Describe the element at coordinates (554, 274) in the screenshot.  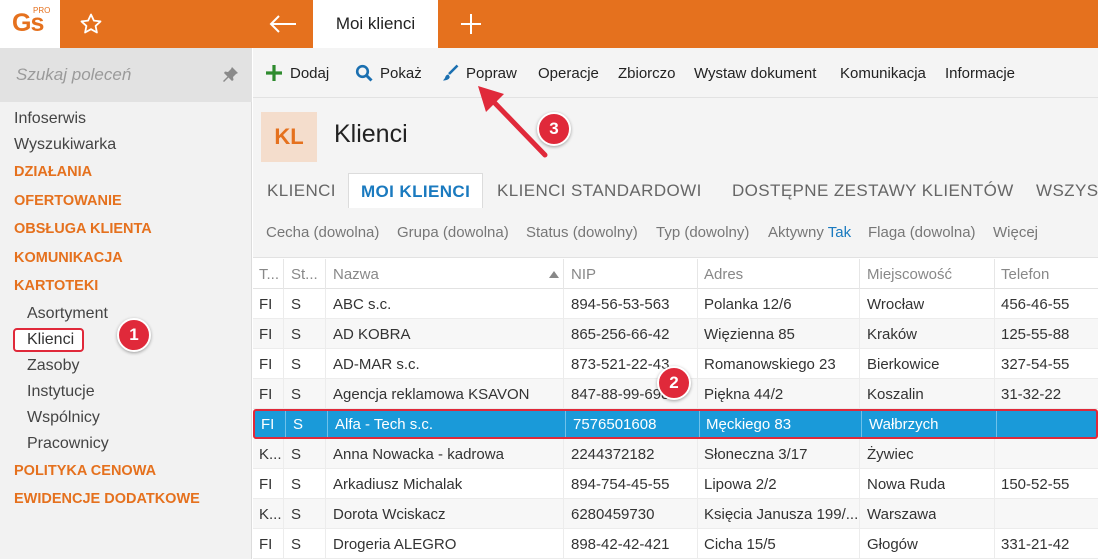
I see `sort-ascending-icon` at that location.